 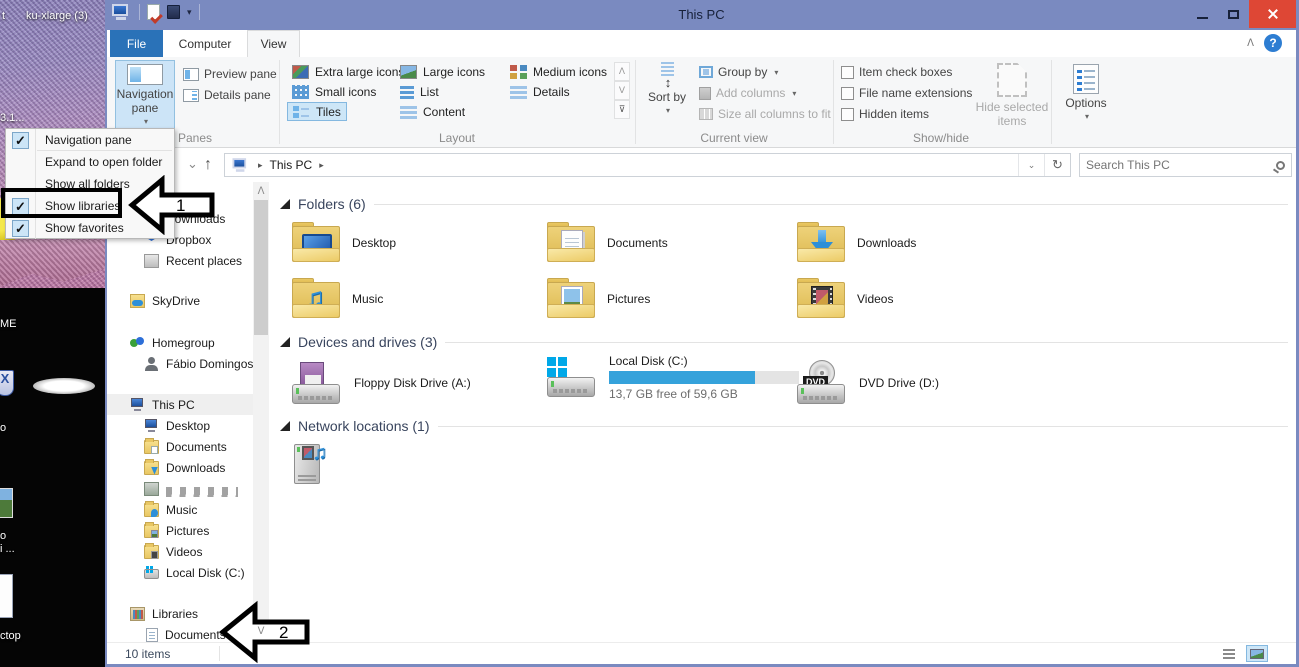 What do you see at coordinates (348, 71) in the screenshot?
I see `view-extra-large-icons: Extra large icons` at bounding box center [348, 71].